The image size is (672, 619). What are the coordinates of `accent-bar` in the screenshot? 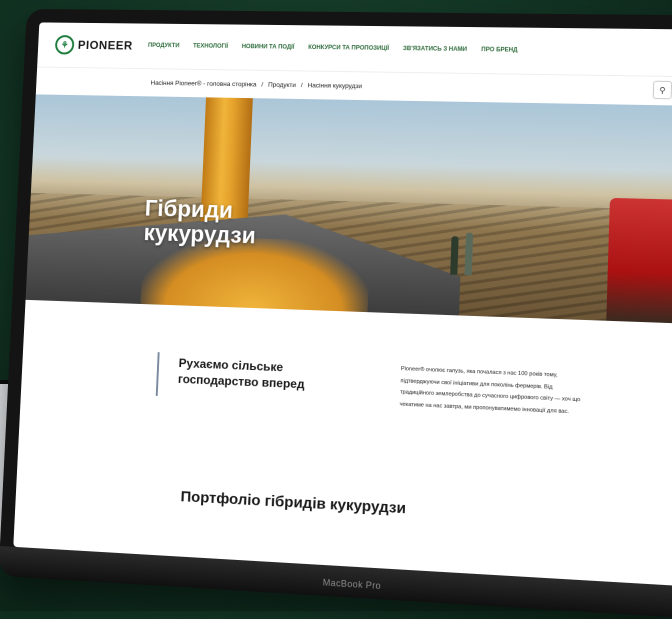 It's located at (158, 374).